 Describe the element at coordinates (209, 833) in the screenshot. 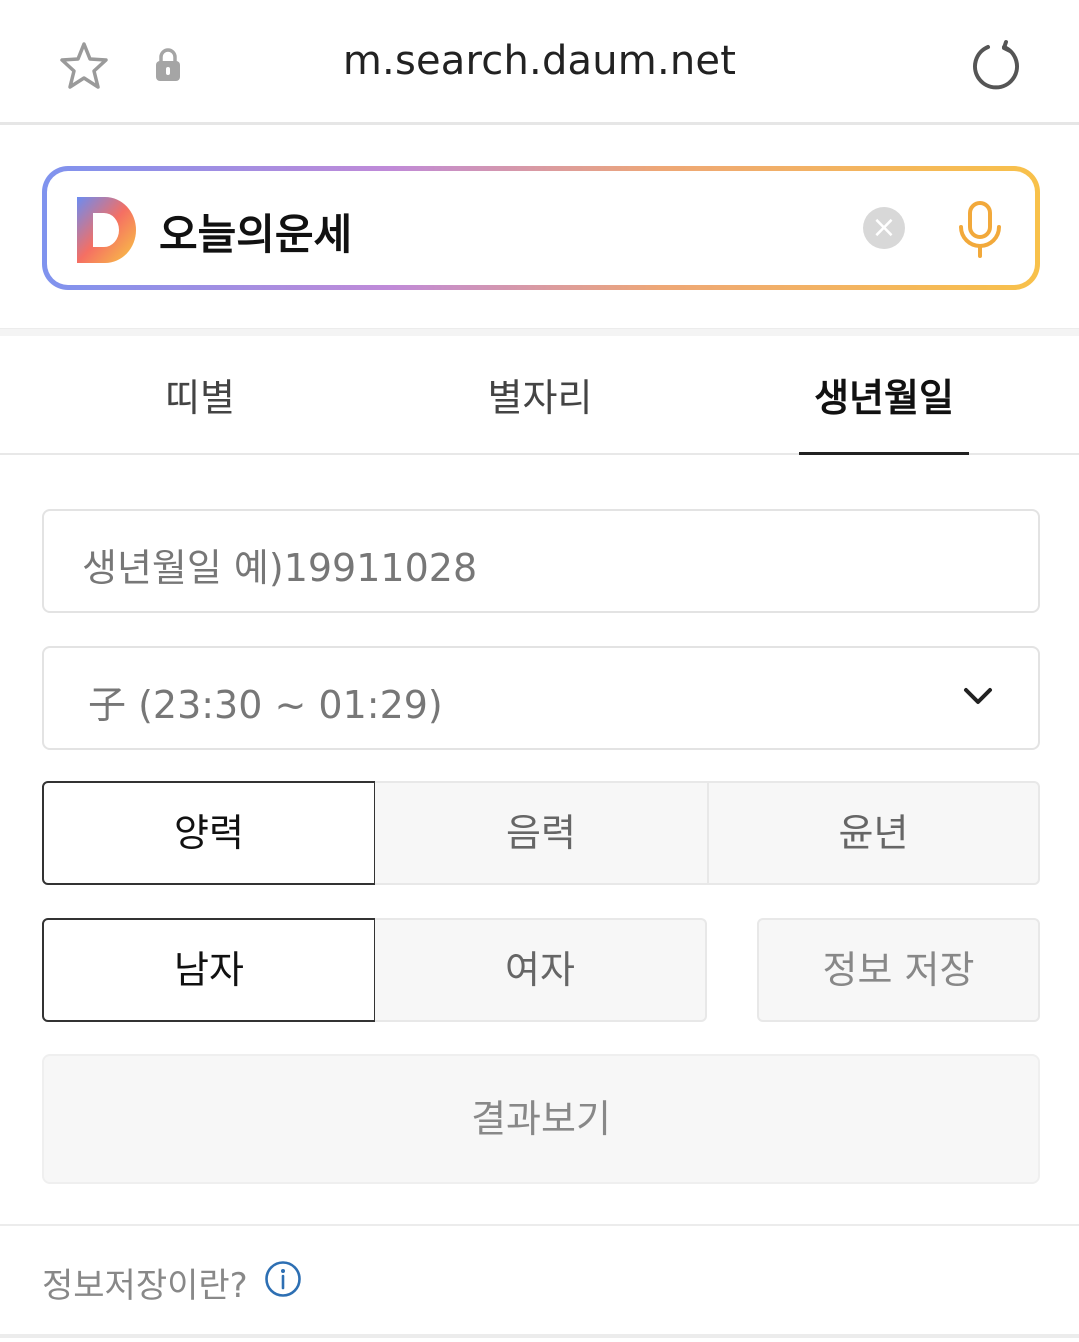

I see `solar-calendar-option: 양력` at that location.